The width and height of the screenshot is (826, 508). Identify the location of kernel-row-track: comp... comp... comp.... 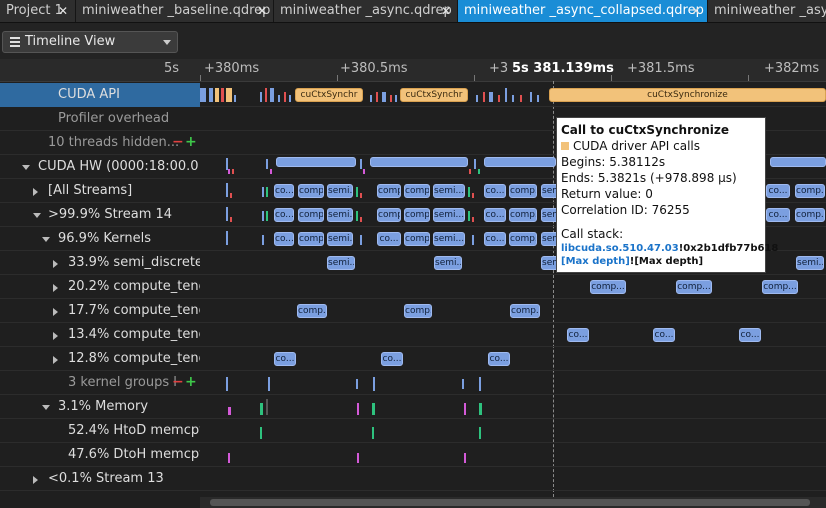
(513, 311).